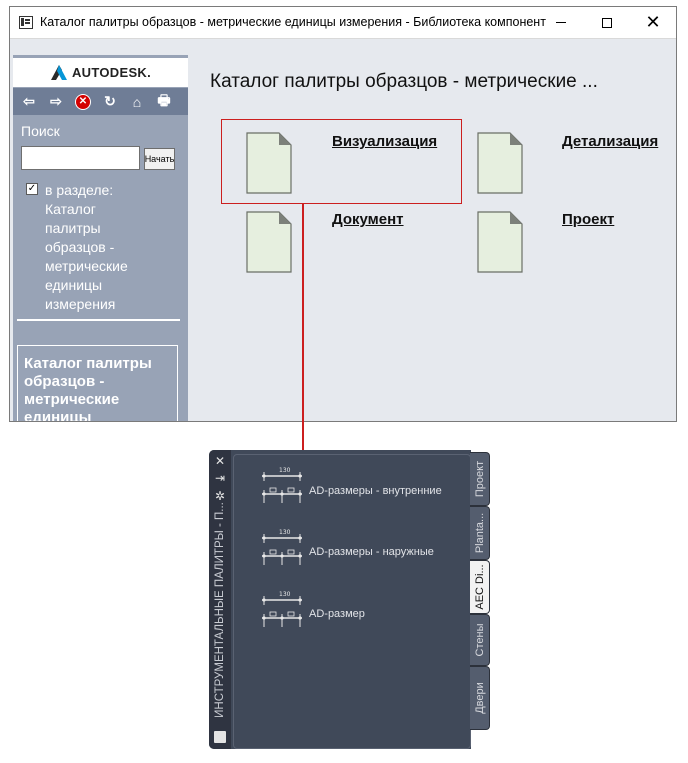 Image resolution: width=688 pixels, height=763 pixels. What do you see at coordinates (26, 22) in the screenshot?
I see `app-icon` at bounding box center [26, 22].